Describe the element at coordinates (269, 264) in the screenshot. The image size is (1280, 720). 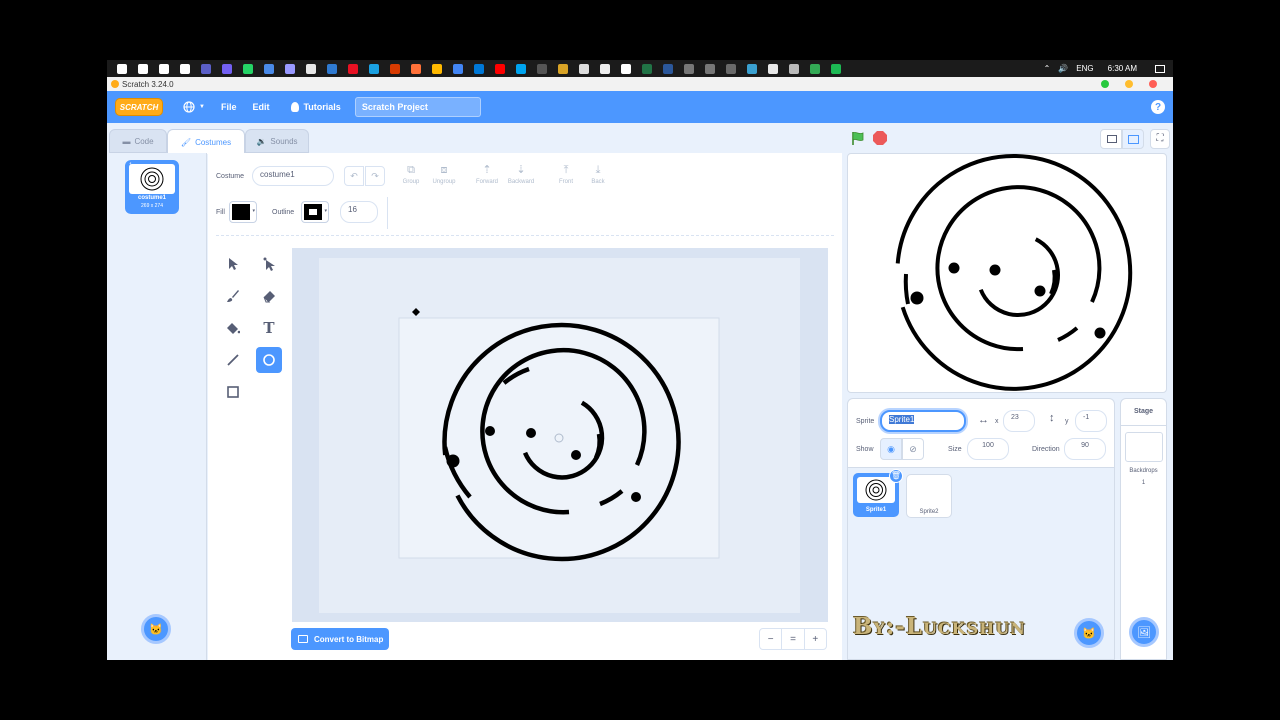
I see `reshape-tool` at that location.